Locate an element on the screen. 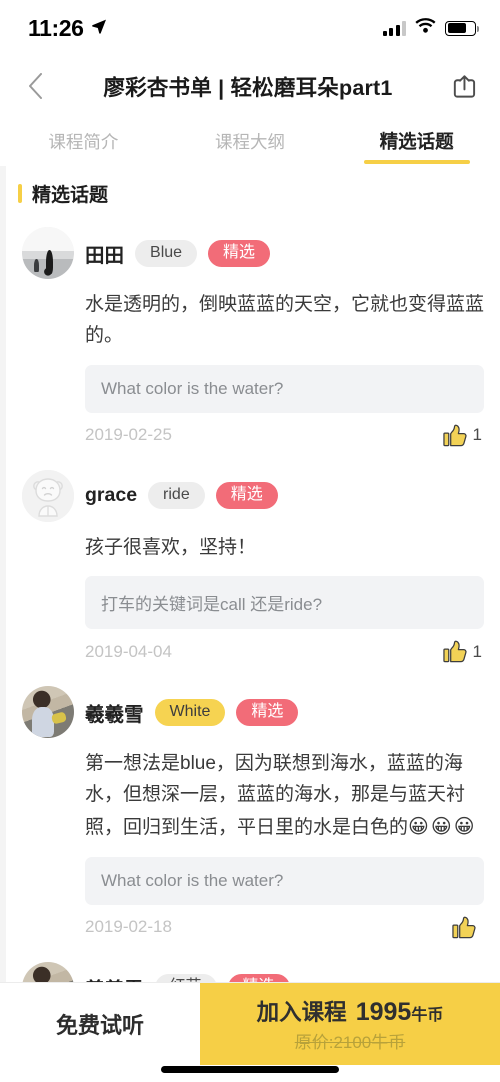 The width and height of the screenshot is (500, 1082). like-button is located at coordinates (468, 927).